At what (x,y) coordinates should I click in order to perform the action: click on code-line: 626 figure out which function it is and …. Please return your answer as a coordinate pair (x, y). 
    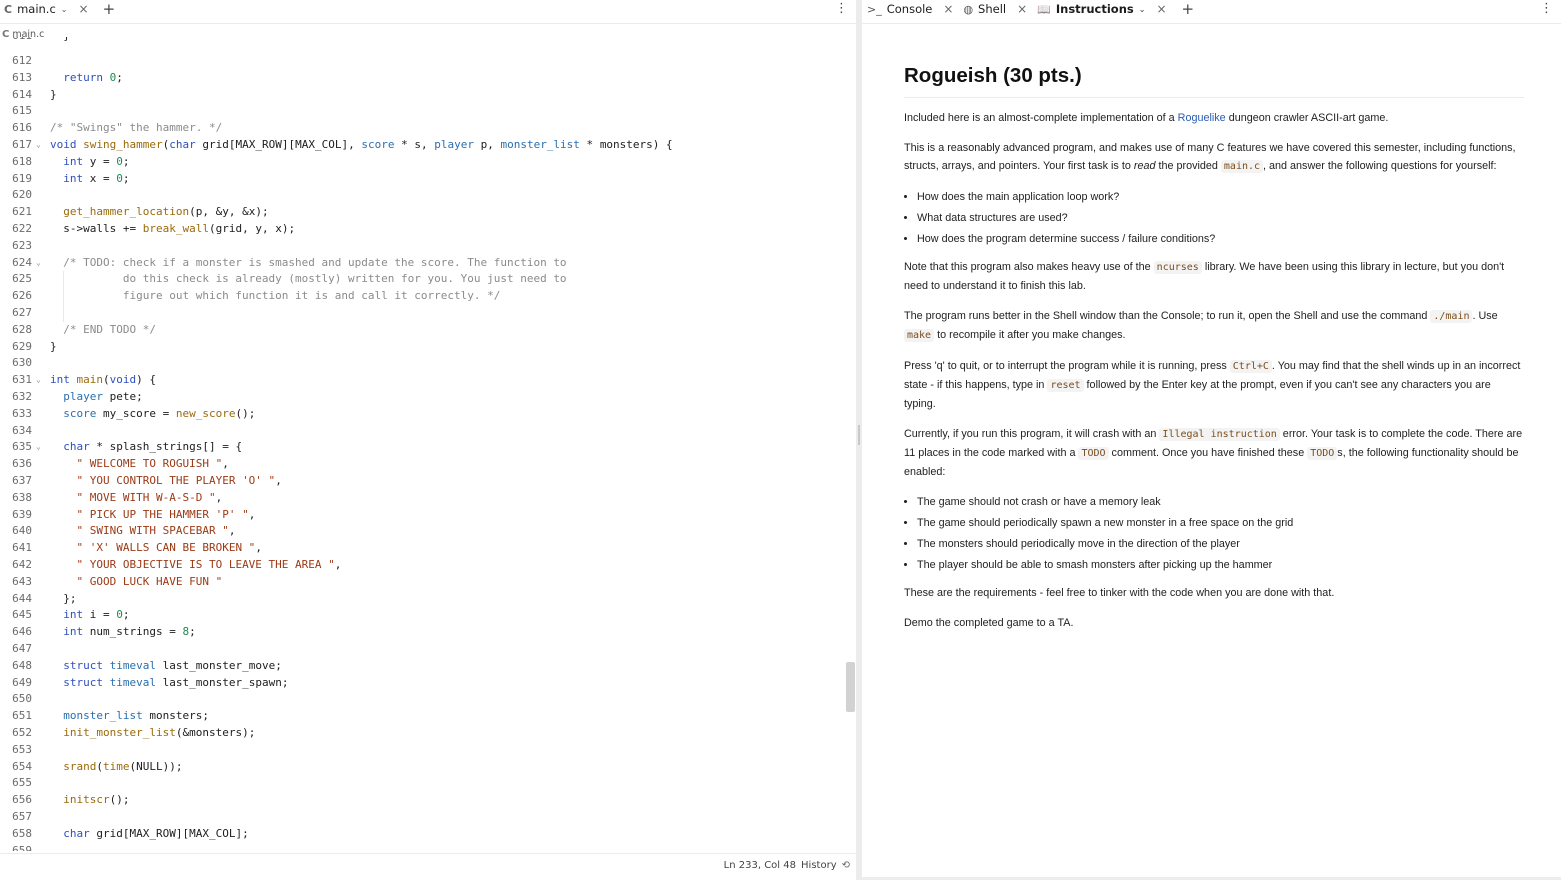
    Looking at the image, I should click on (423, 296).